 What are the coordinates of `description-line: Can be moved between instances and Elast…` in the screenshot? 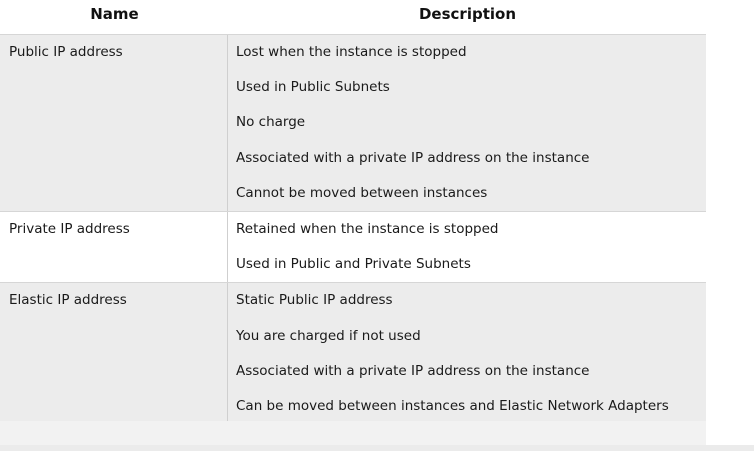 It's located at (452, 405).